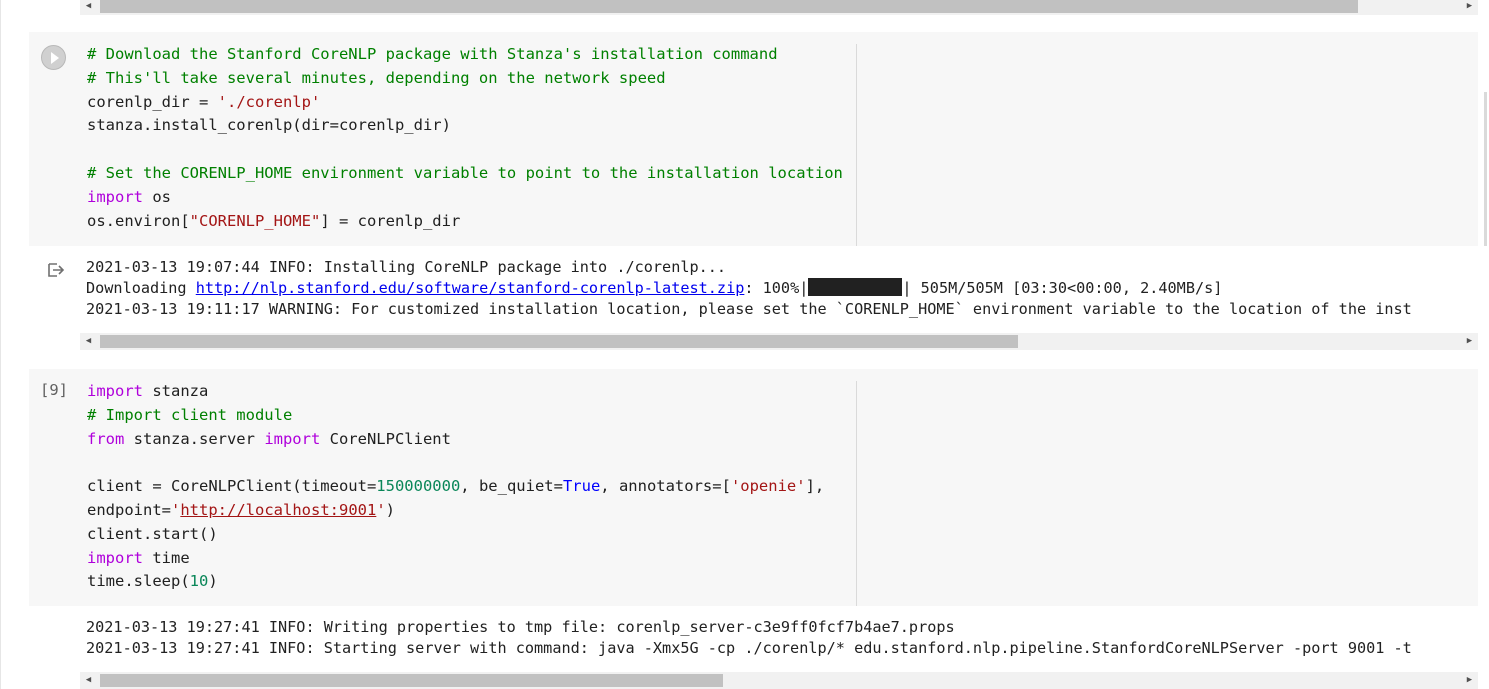 This screenshot has width=1489, height=689. Describe the element at coordinates (269, 438) in the screenshot. I see `code-line: from stanza.server import CoreNLPClient` at that location.